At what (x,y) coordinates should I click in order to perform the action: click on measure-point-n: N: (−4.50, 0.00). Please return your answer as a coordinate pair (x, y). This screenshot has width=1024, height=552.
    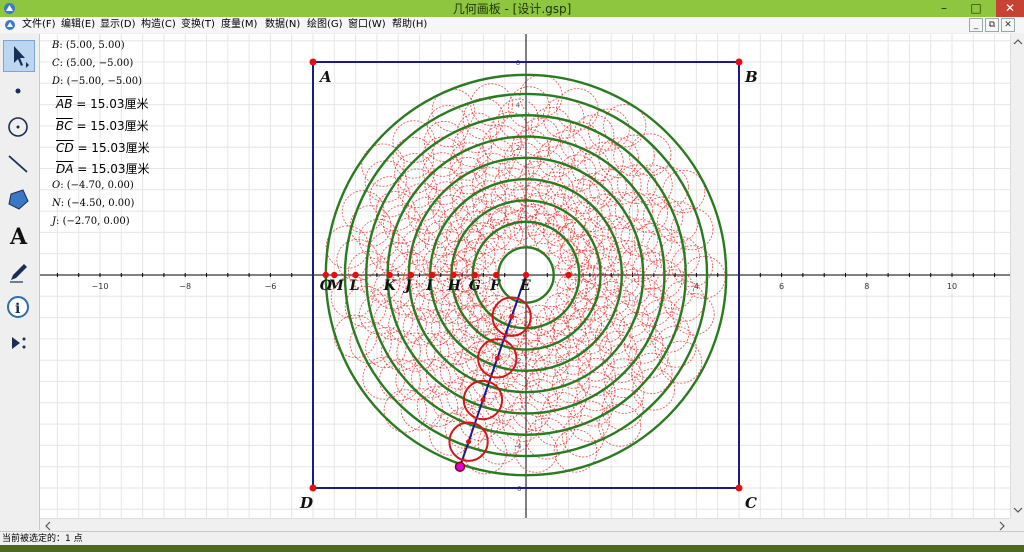
    Looking at the image, I should click on (93, 203).